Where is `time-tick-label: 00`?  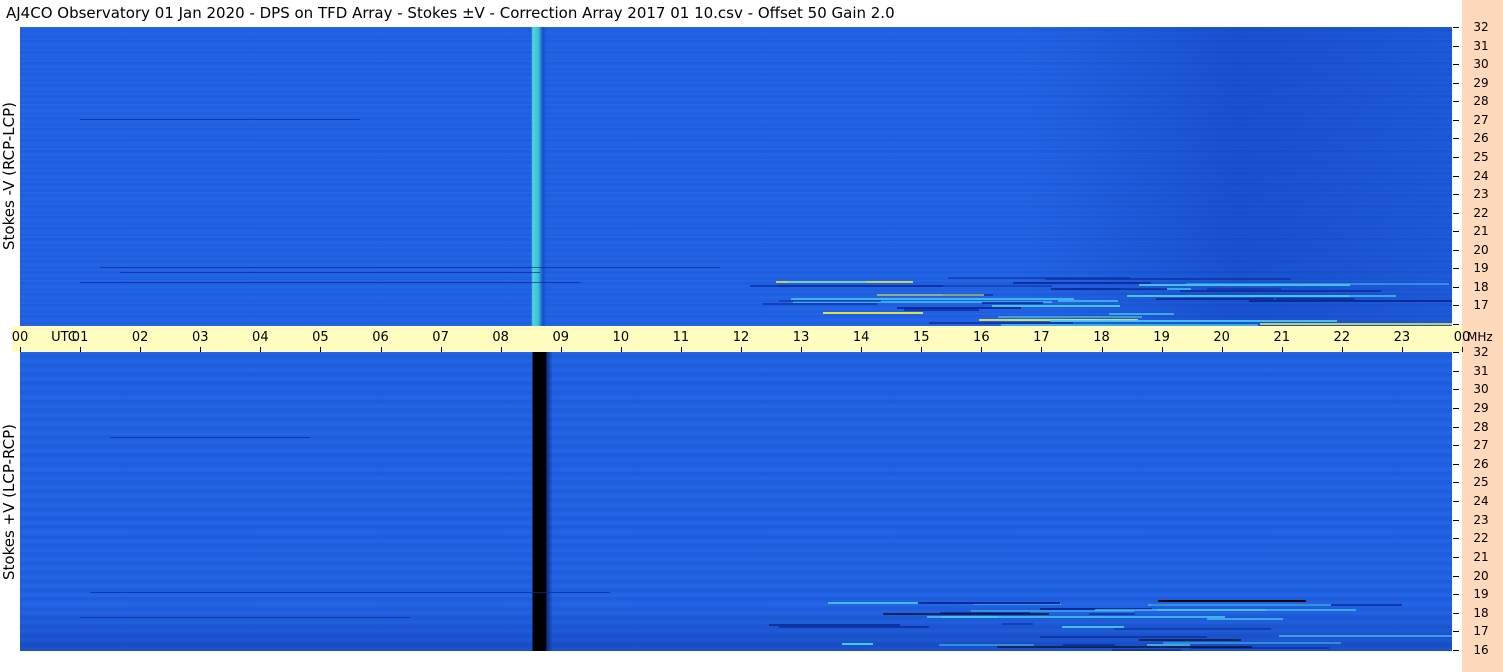
time-tick-label: 00 is located at coordinates (20, 337).